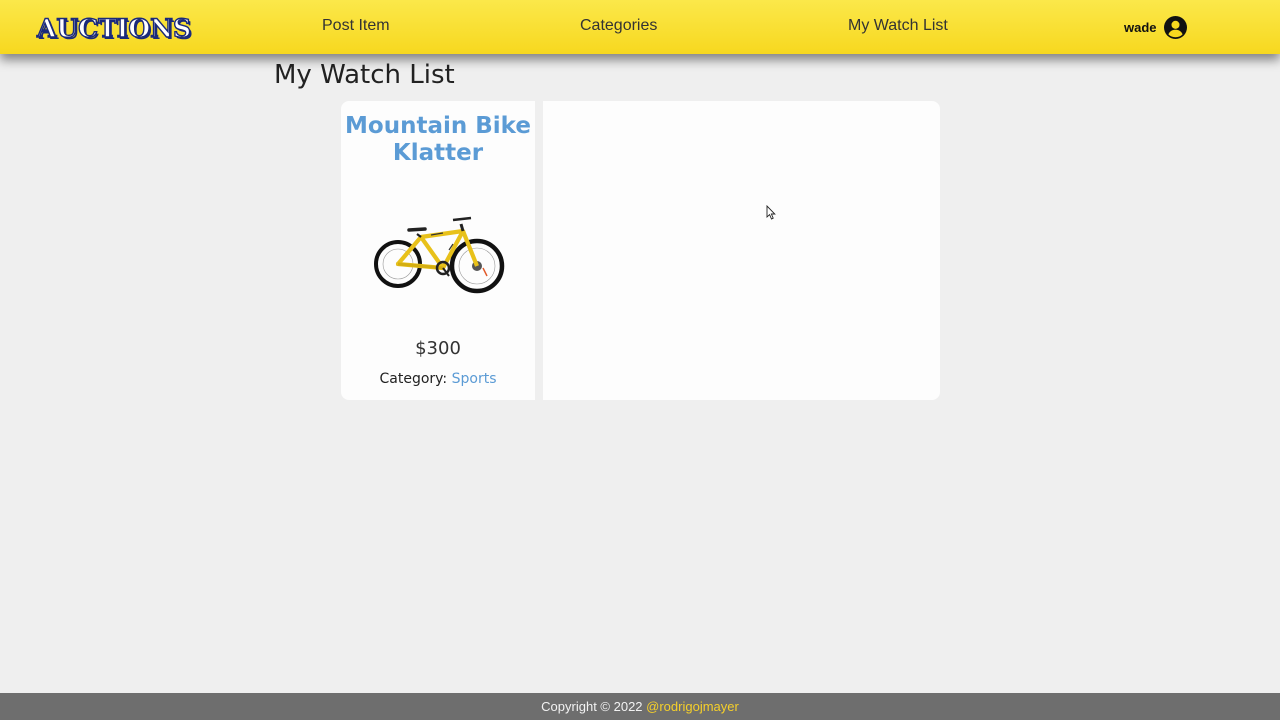  Describe the element at coordinates (618, 26) in the screenshot. I see `nav-categories: Categories` at that location.